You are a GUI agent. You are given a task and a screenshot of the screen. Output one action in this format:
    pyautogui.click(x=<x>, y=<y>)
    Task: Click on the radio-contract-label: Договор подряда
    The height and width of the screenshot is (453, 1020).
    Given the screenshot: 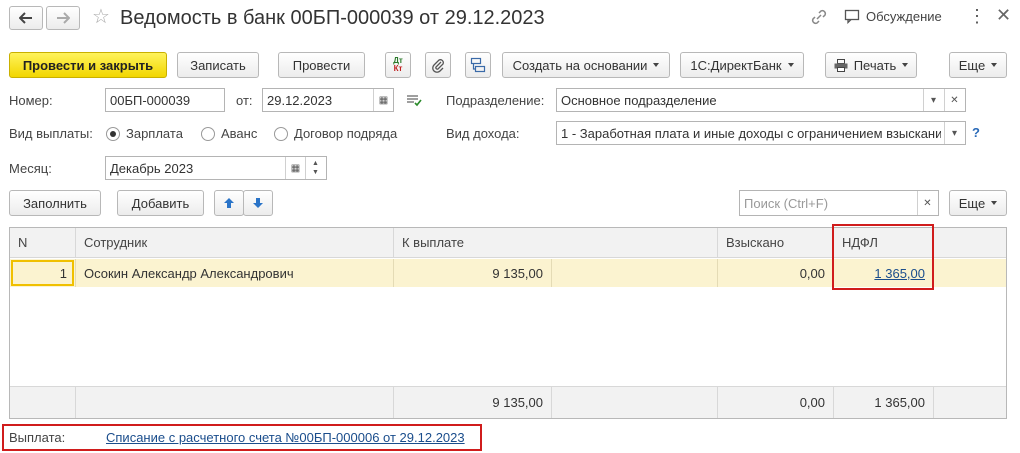 What is the action you would take?
    pyautogui.click(x=345, y=133)
    